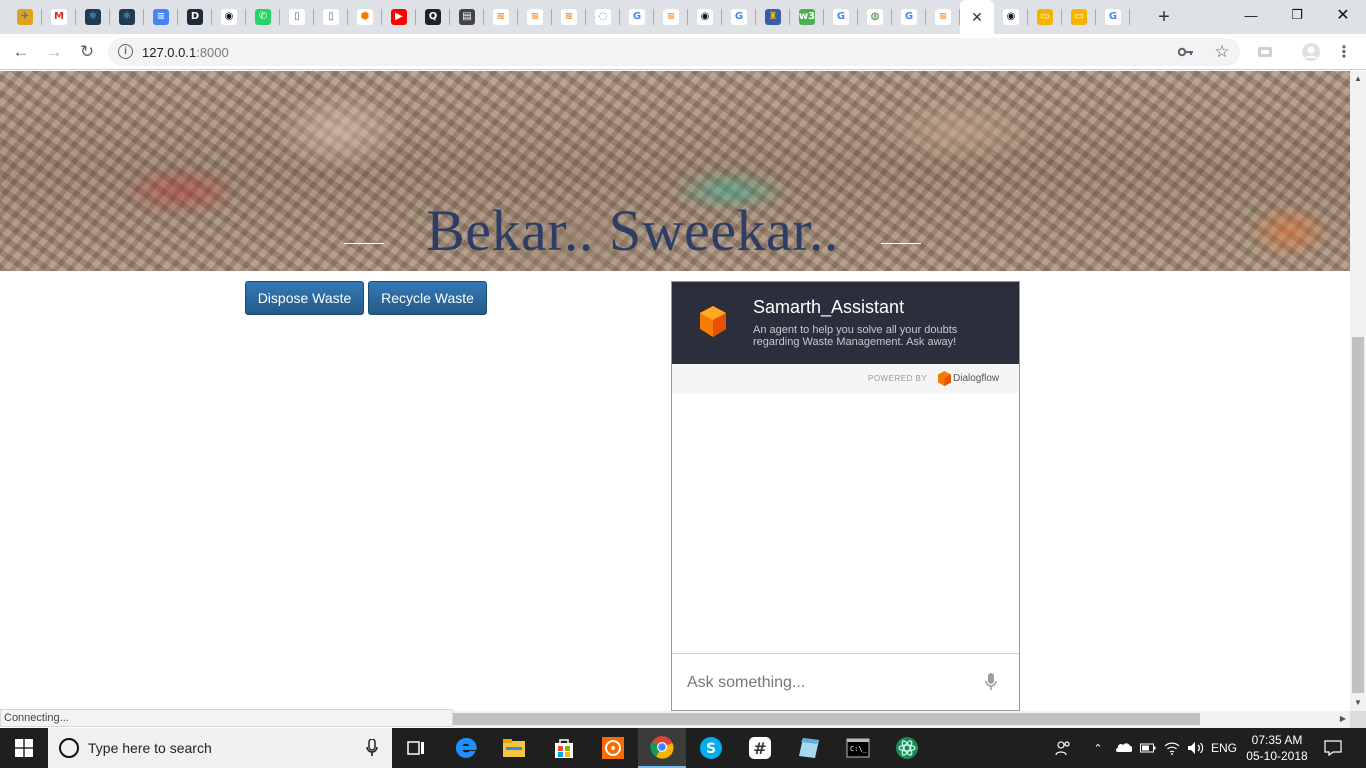  Describe the element at coordinates (304, 298) in the screenshot. I see `dispose-waste-button: Dispose Waste` at that location.